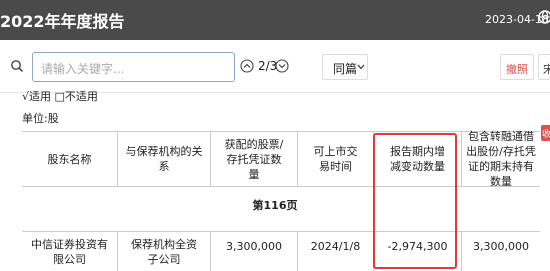 This screenshot has height=271, width=550. Describe the element at coordinates (62, 21) in the screenshot. I see `report-title: 2022年年度报告` at that location.